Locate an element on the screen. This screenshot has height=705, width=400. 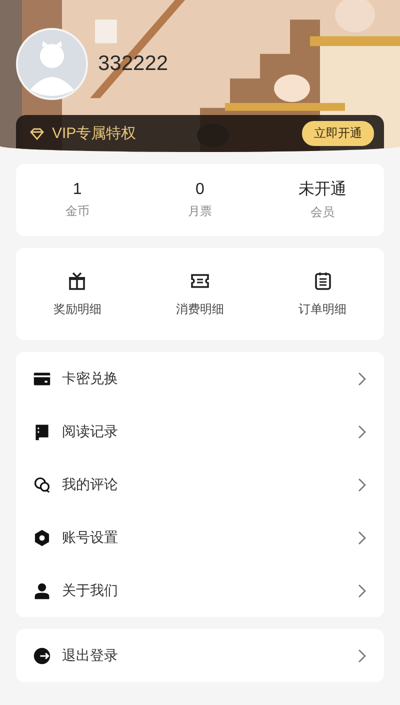
clipboard-icon is located at coordinates (322, 280).